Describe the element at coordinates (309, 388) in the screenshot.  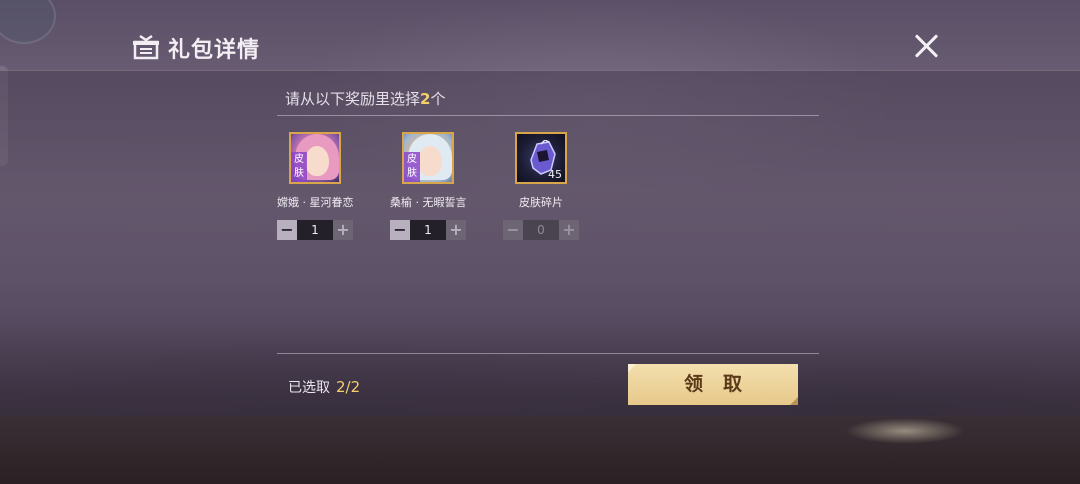
I see `selected-label: 已选取` at that location.